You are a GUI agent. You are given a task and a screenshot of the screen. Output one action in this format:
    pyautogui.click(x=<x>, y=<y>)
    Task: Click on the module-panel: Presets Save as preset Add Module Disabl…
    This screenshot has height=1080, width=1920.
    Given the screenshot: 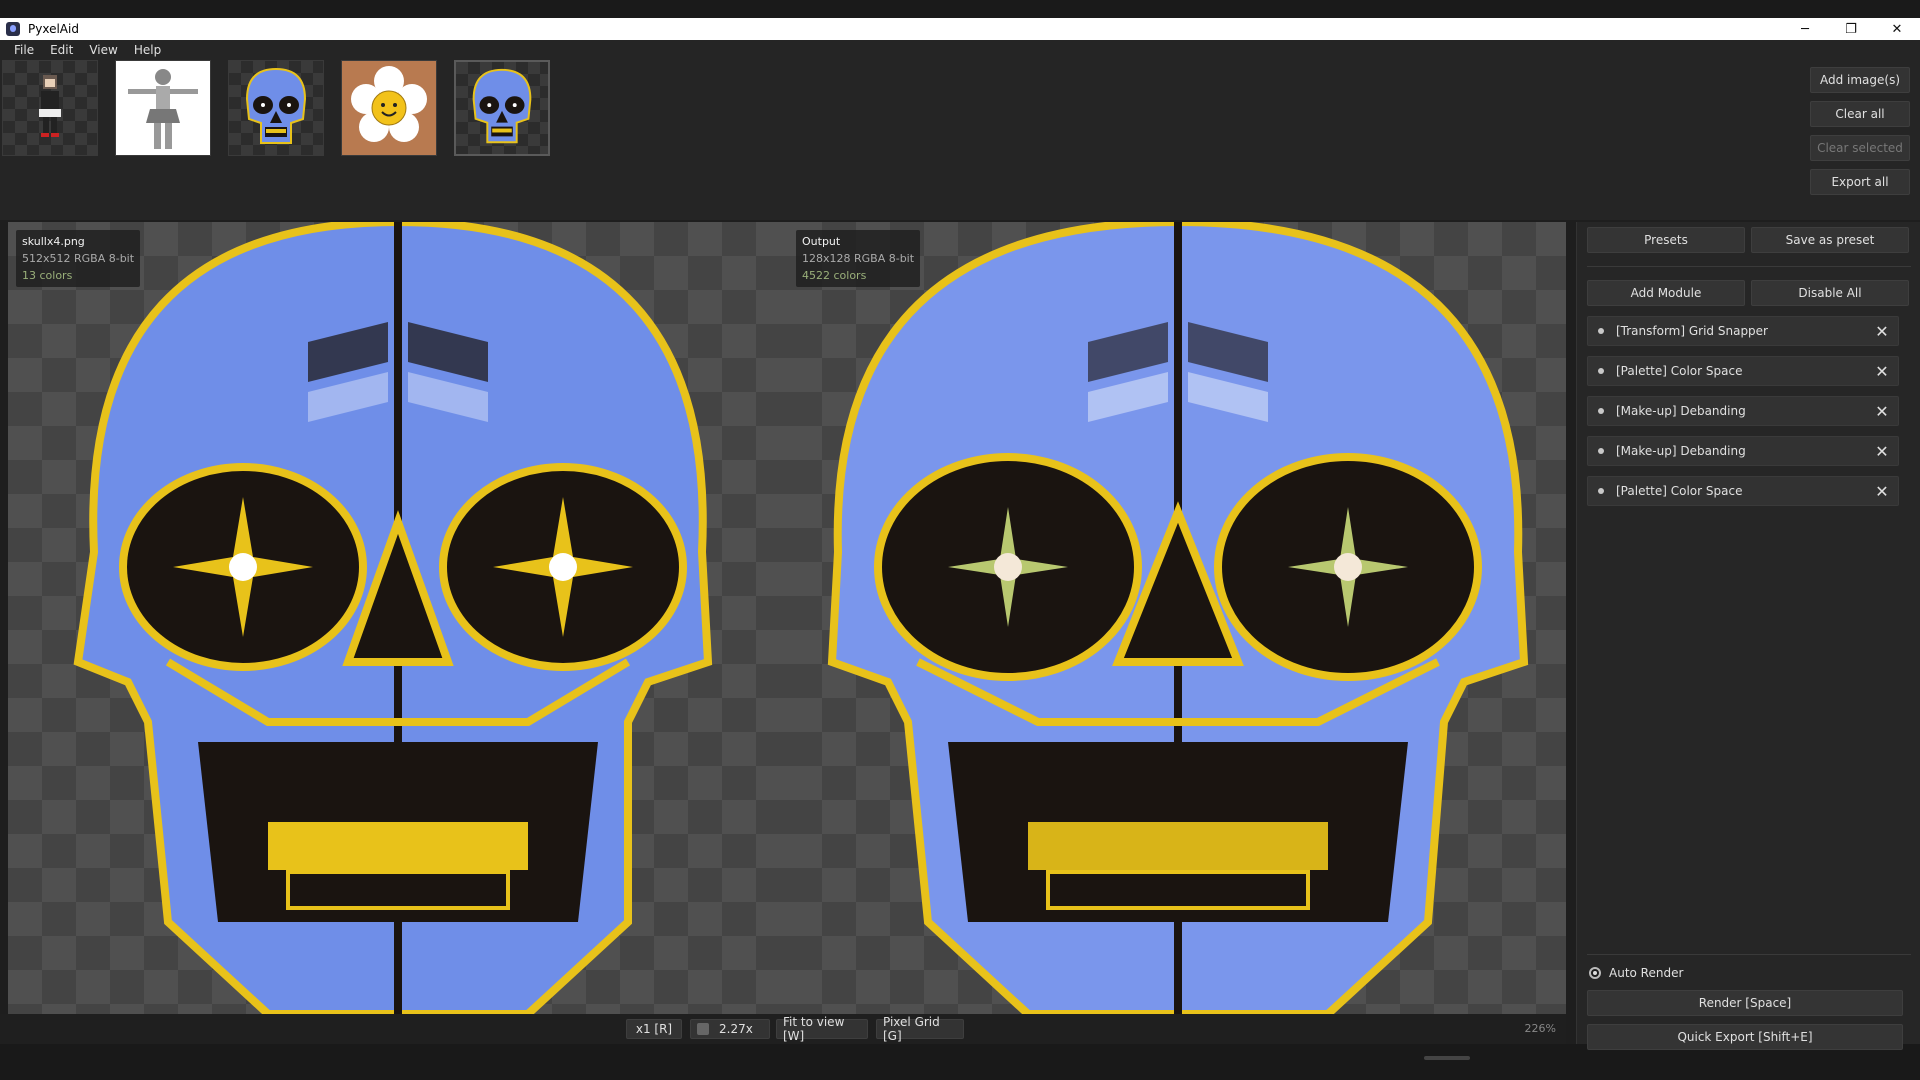 What is the action you would take?
    pyautogui.click(x=1748, y=636)
    